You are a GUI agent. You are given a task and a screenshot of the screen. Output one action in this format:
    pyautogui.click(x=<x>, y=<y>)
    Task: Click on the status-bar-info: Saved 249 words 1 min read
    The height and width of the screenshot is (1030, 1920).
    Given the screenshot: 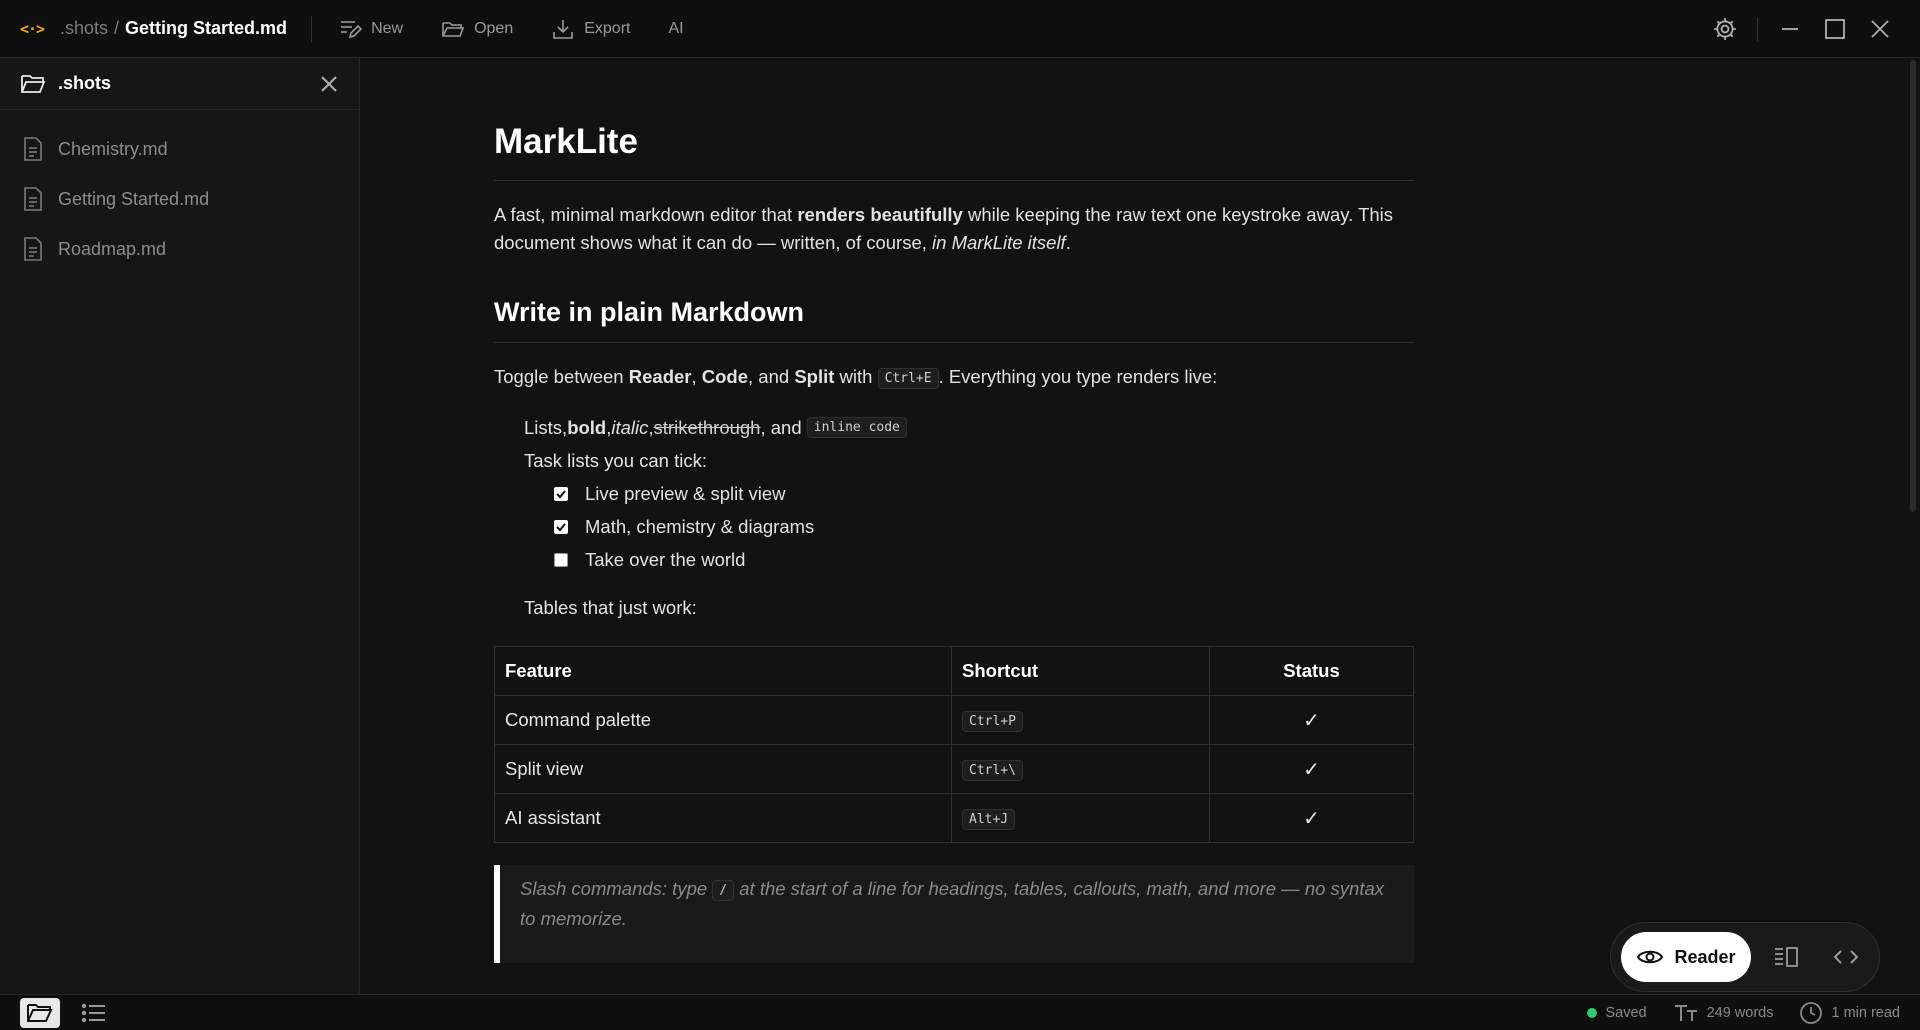 What is the action you would take?
    pyautogui.click(x=1743, y=1012)
    